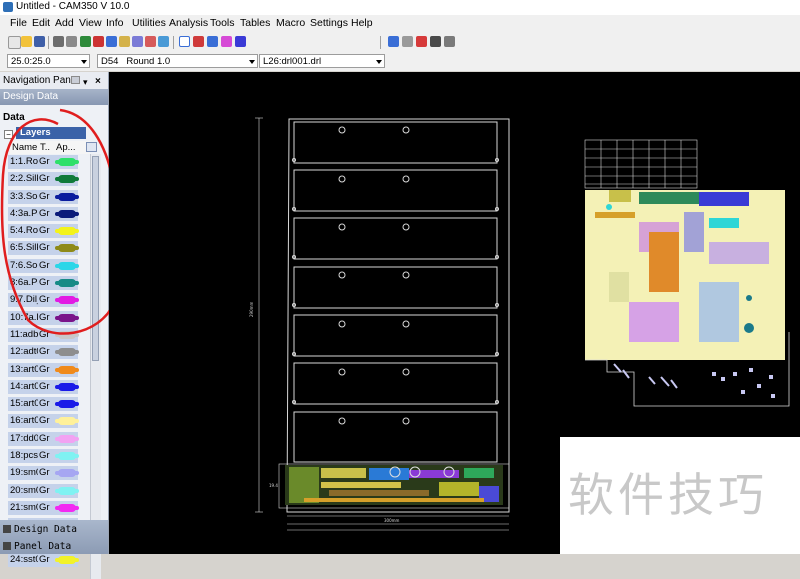  I want to click on layer-name: 21:sm0, so click(24, 507).